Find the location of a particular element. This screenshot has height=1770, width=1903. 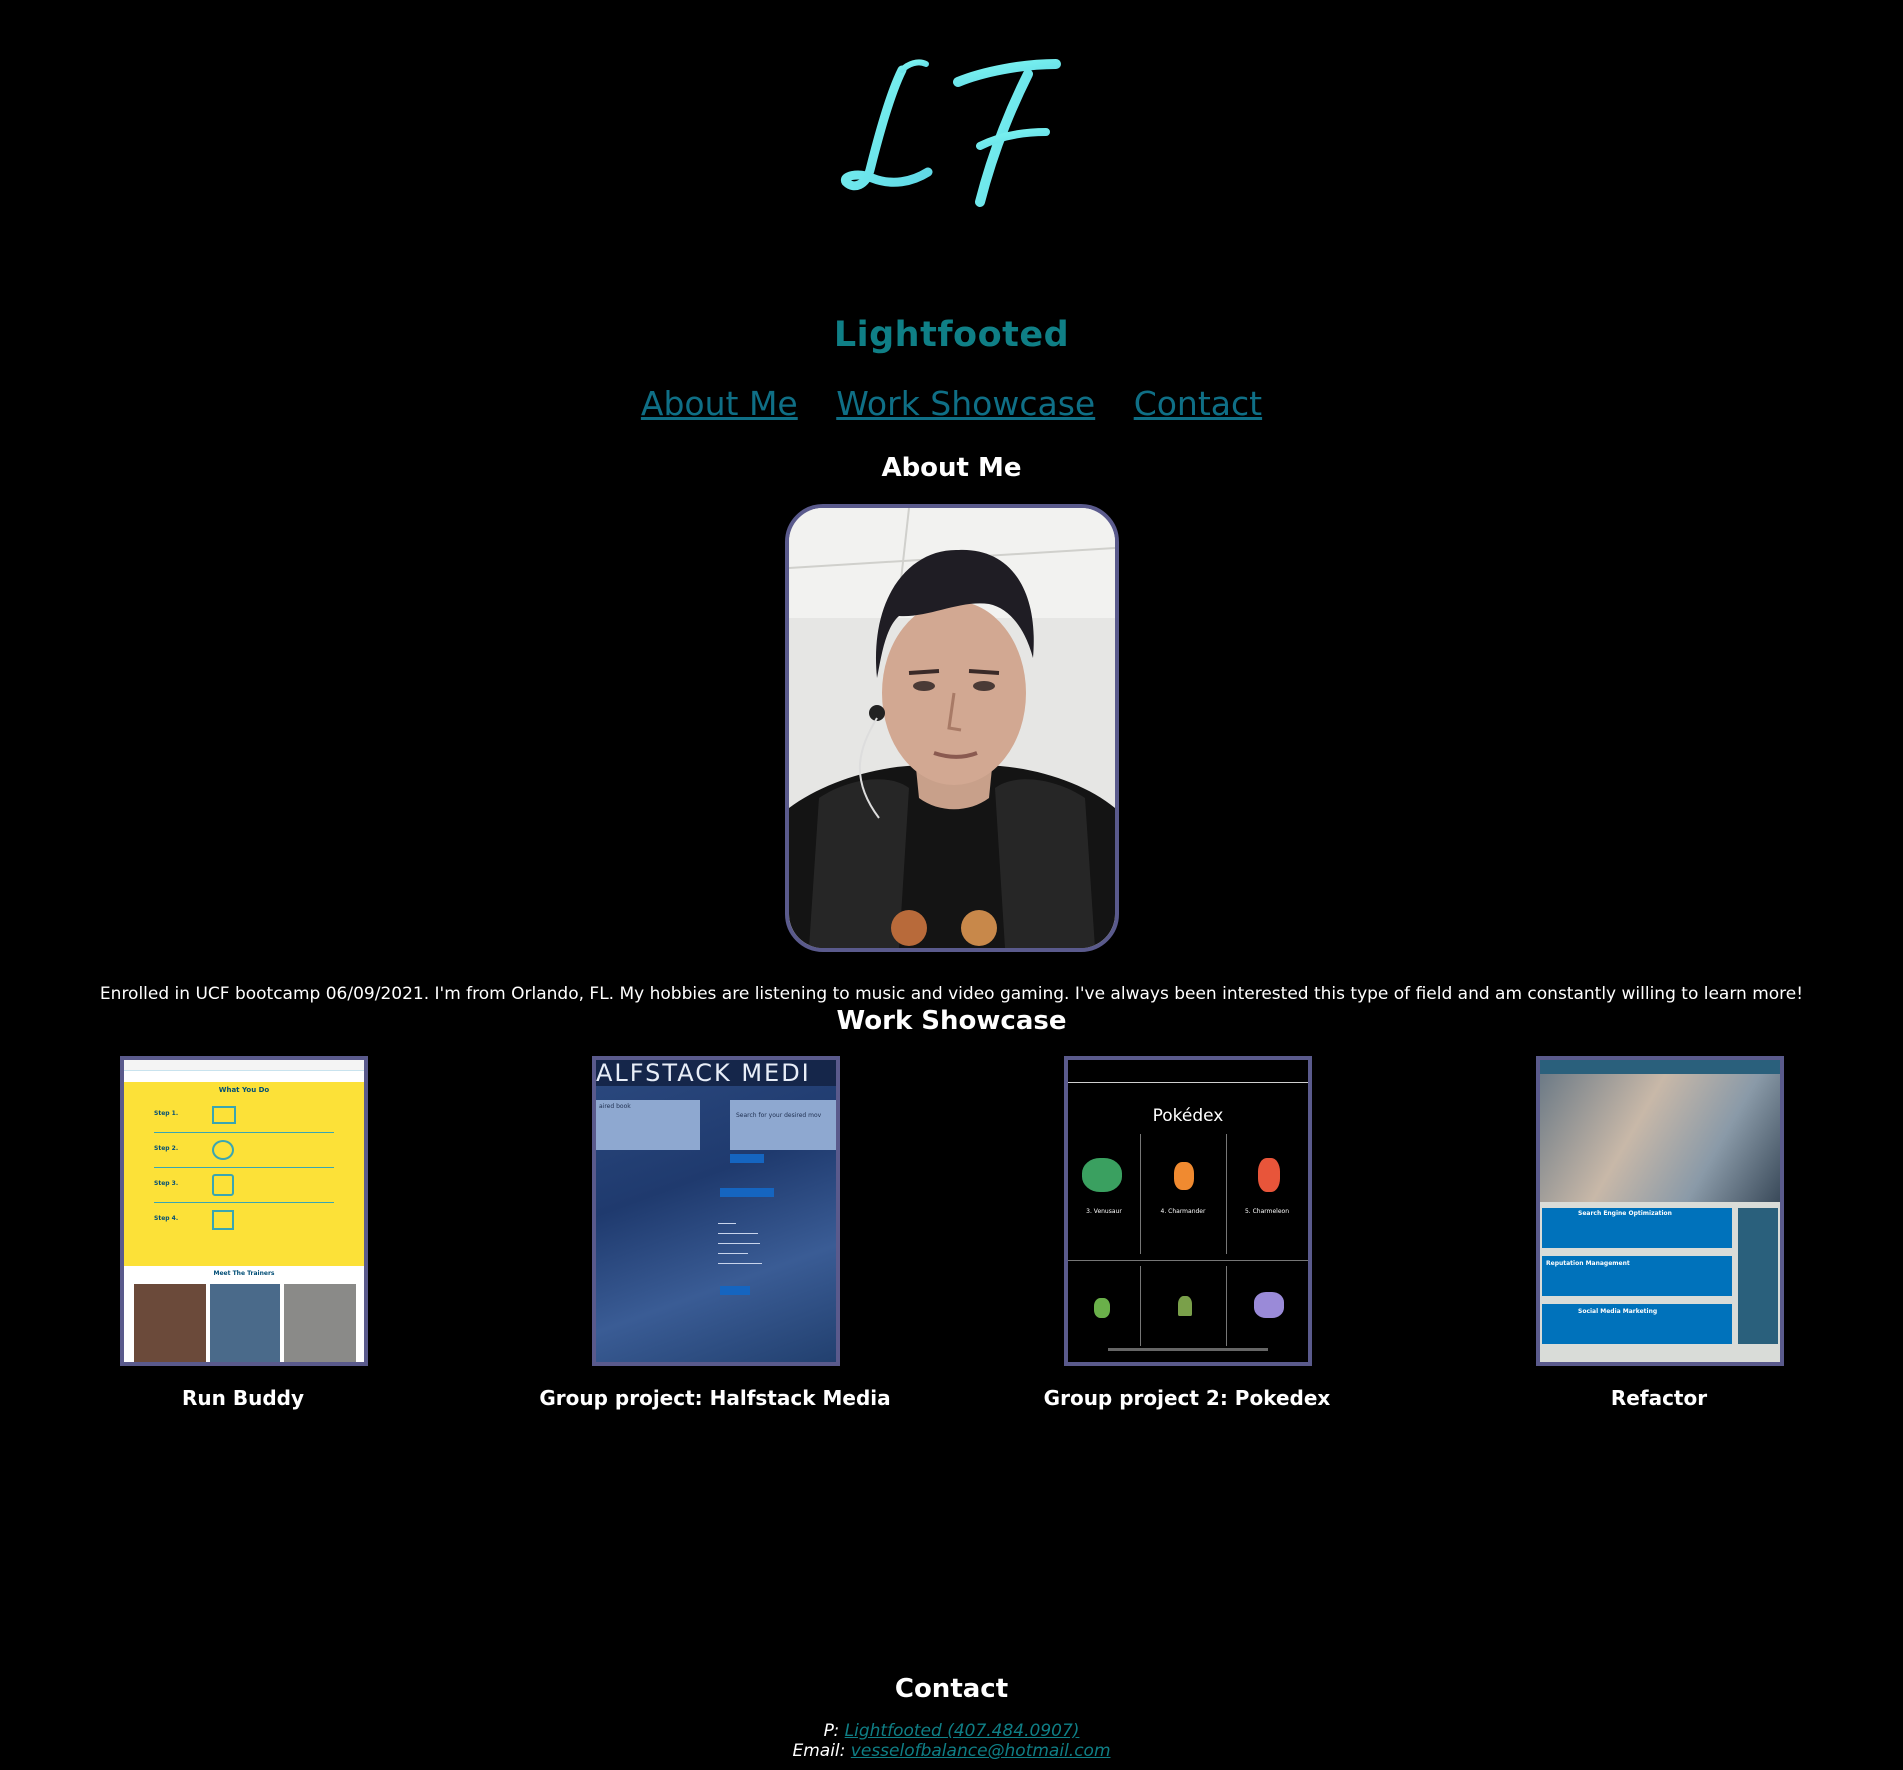

site-title: Lightfooted is located at coordinates (951, 335).